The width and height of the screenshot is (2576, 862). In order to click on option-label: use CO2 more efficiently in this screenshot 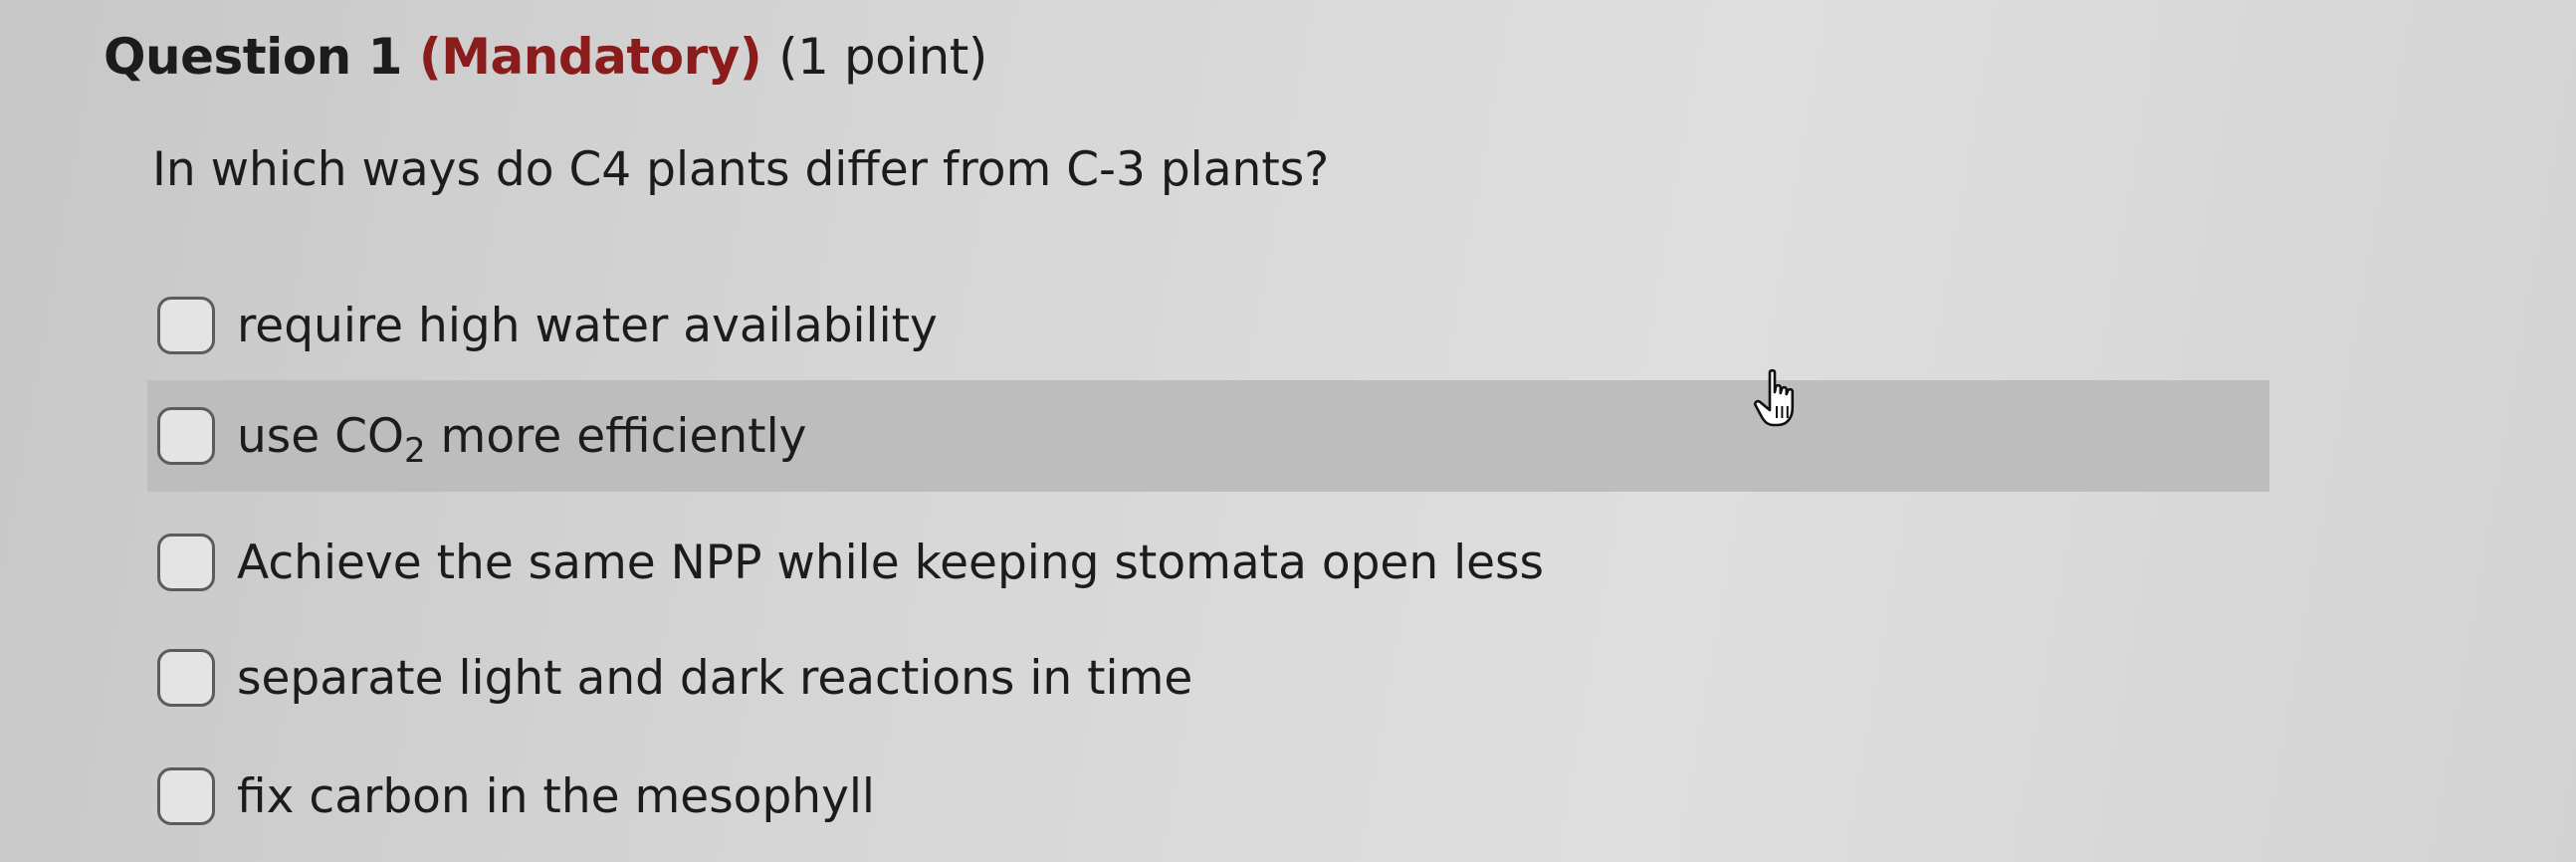, I will do `click(522, 438)`.